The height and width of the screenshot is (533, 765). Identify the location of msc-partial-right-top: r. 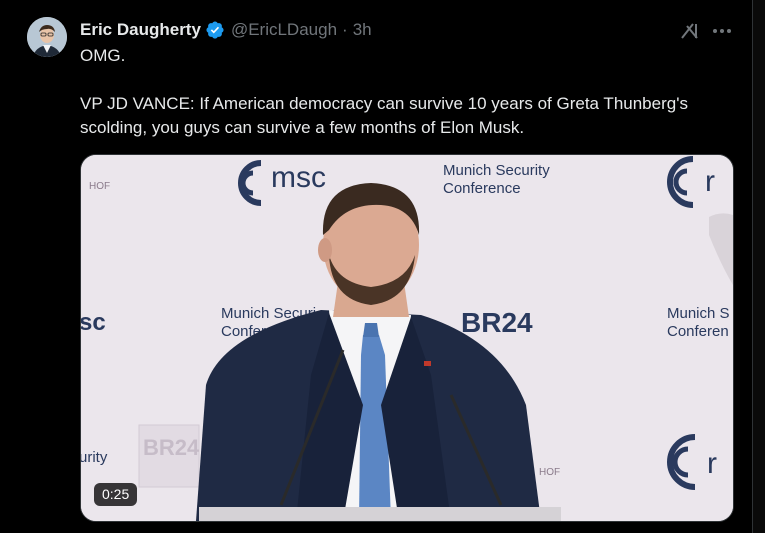
(710, 181).